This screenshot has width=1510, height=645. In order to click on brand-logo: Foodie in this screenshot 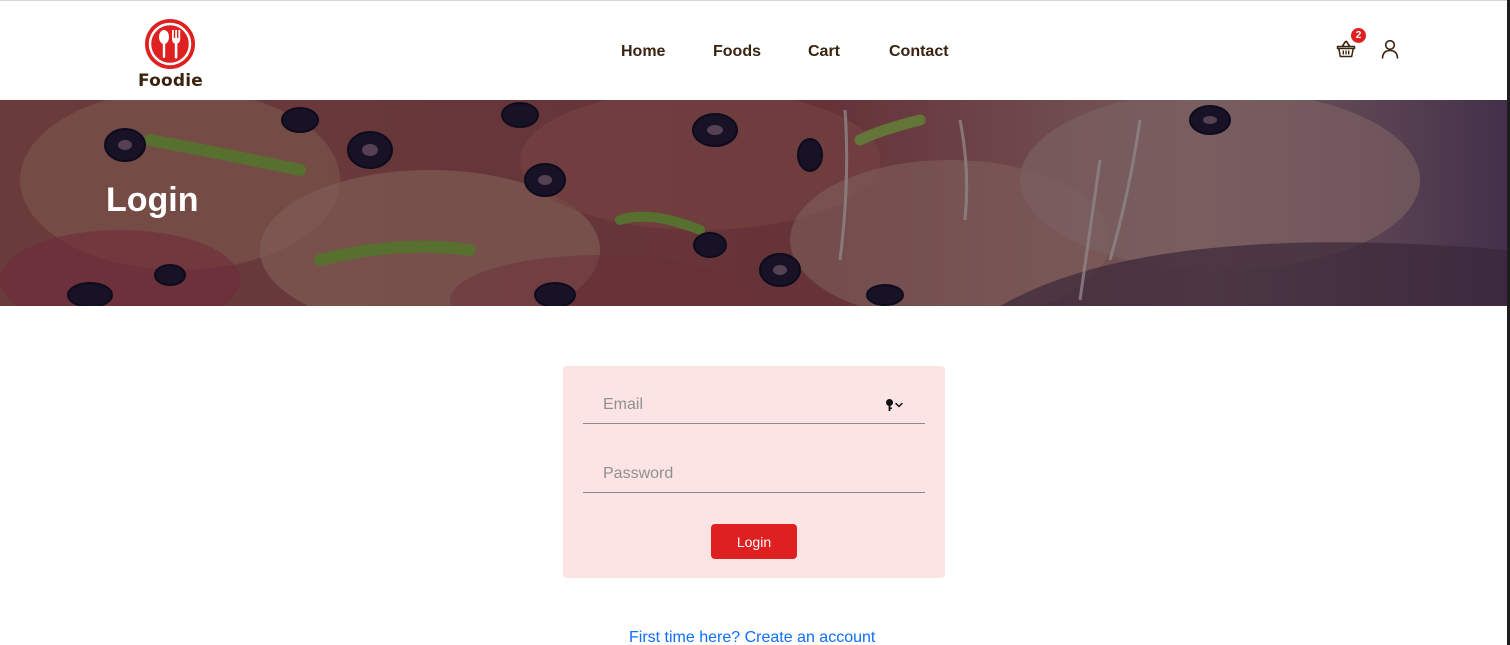, I will do `click(171, 57)`.